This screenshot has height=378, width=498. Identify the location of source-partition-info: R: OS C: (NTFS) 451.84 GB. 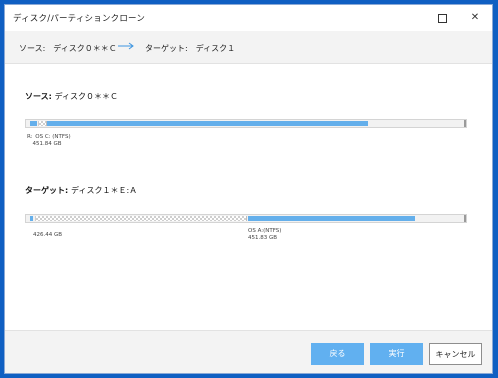
(49, 141).